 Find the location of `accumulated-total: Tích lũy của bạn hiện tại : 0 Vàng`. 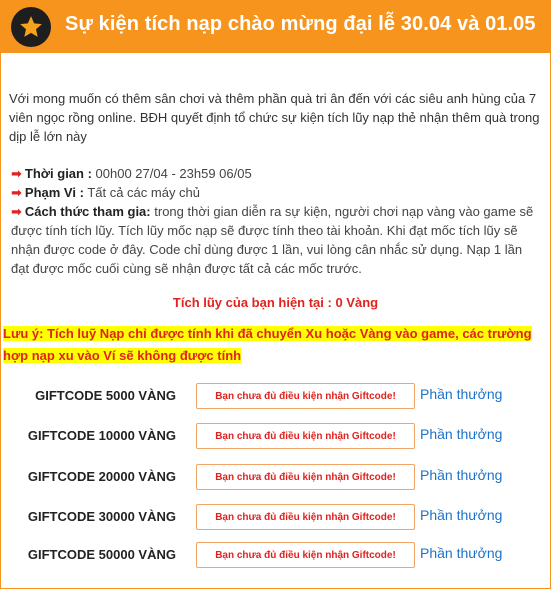

accumulated-total: Tích lũy của bạn hiện tại : 0 Vàng is located at coordinates (275, 302).